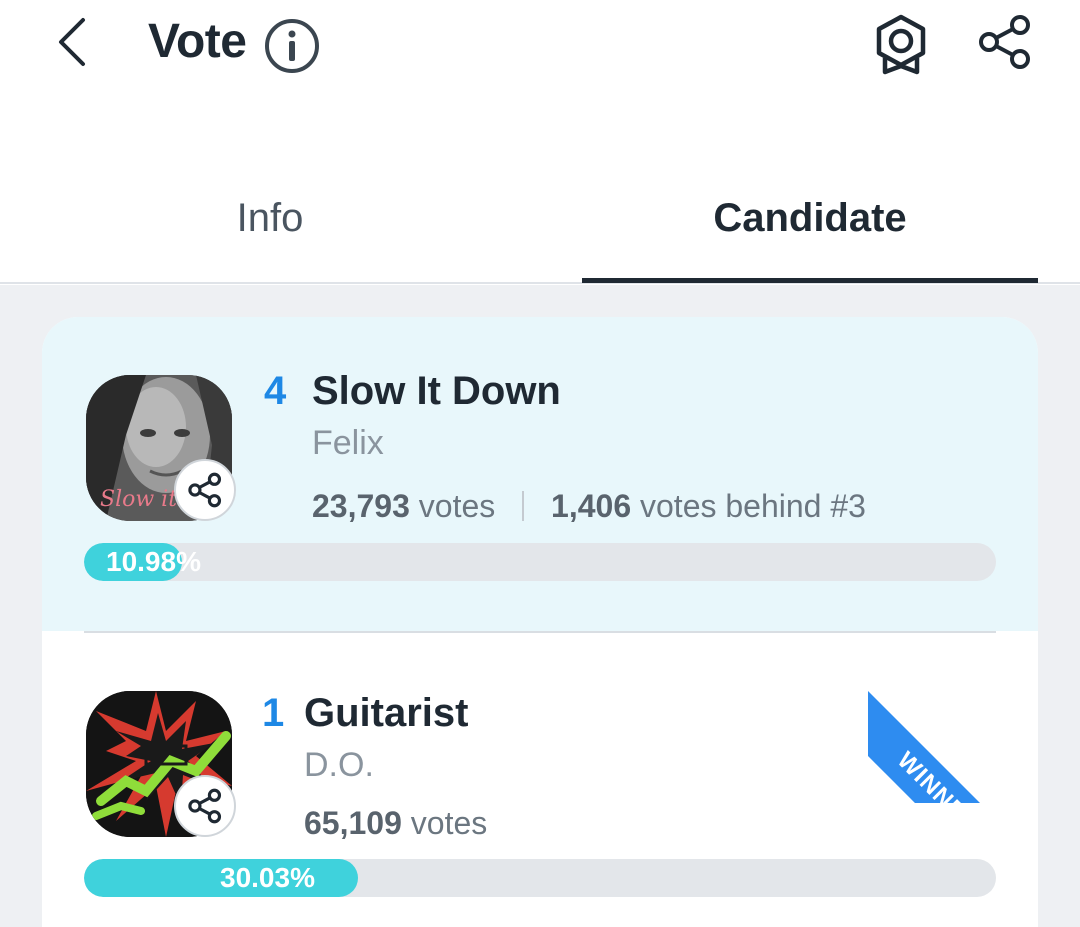  Describe the element at coordinates (540, 55) in the screenshot. I see `top-bar: Vote` at that location.